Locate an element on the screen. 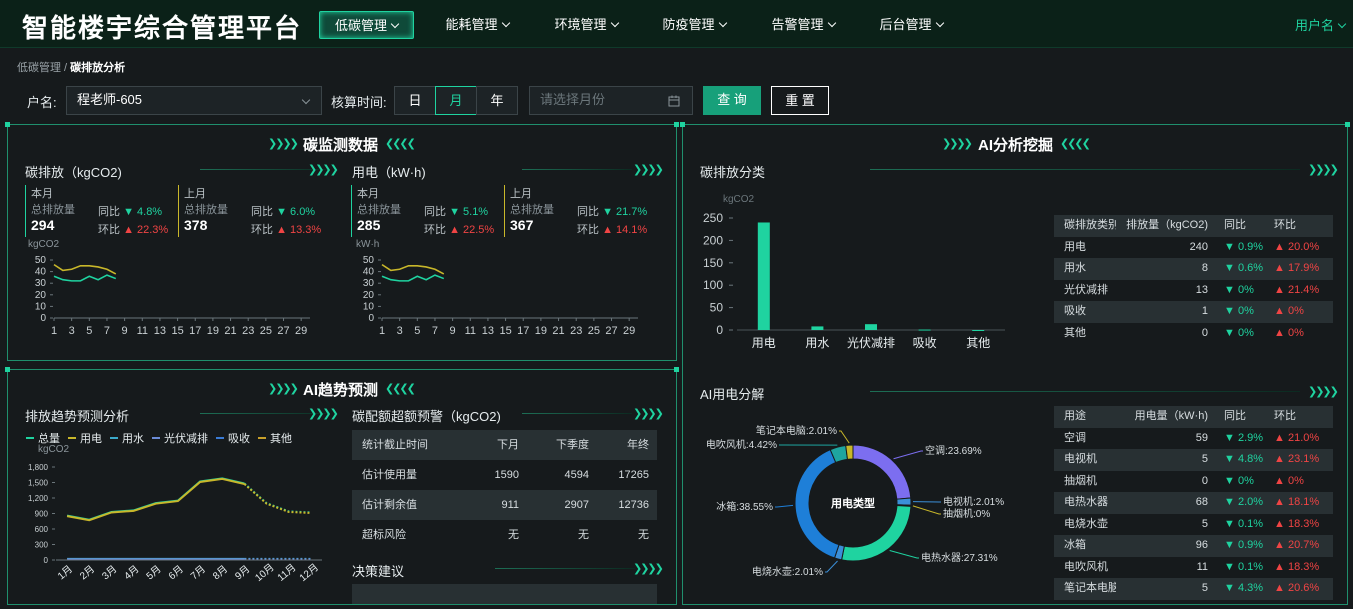 The image size is (1353, 609). period-day: 日 is located at coordinates (415, 100).